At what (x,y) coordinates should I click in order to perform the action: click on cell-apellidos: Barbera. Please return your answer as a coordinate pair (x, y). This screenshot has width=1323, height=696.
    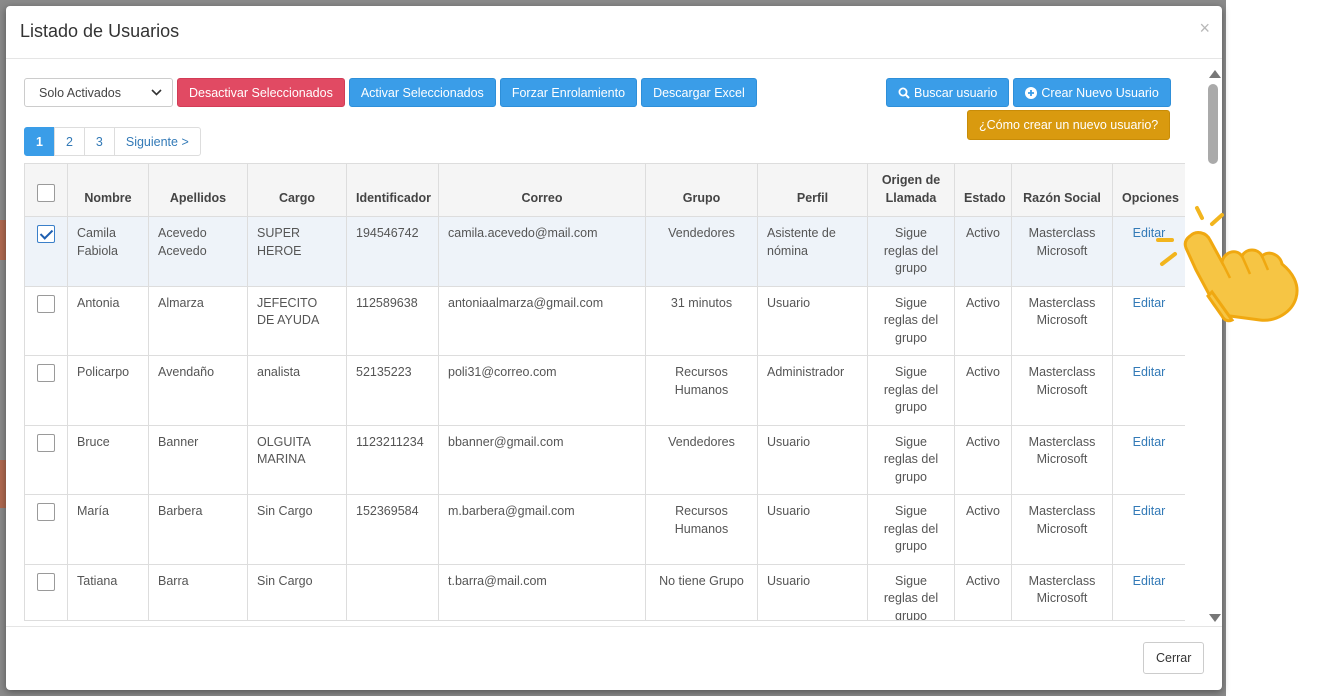
    Looking at the image, I should click on (198, 529).